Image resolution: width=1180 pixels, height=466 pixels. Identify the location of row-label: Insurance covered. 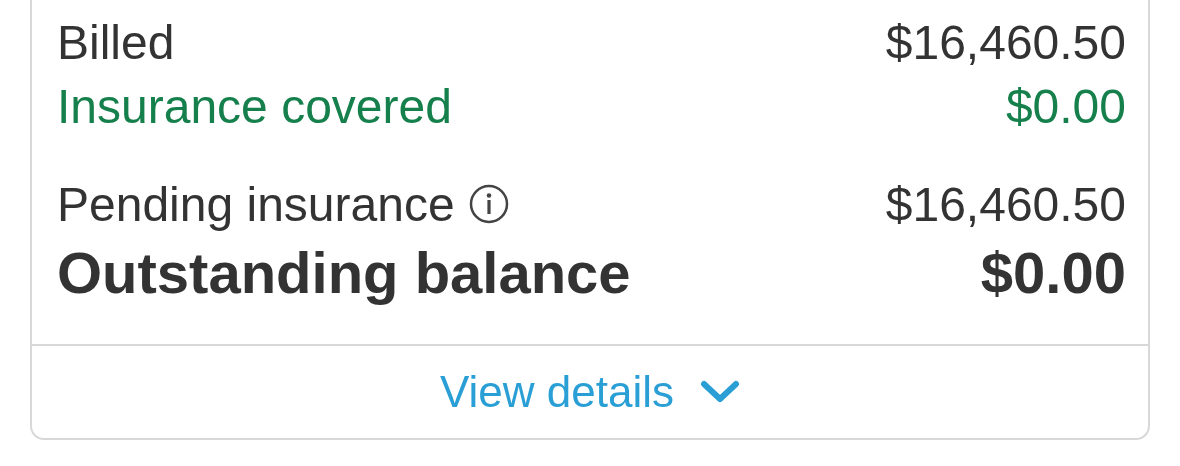
(254, 106).